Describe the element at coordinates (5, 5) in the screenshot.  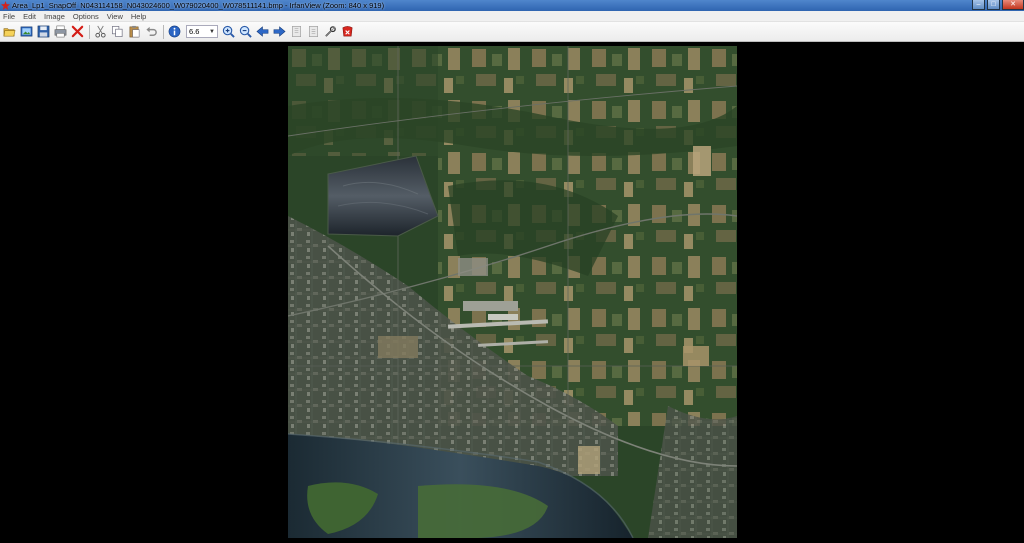
I see `irfanview-app-icon` at that location.